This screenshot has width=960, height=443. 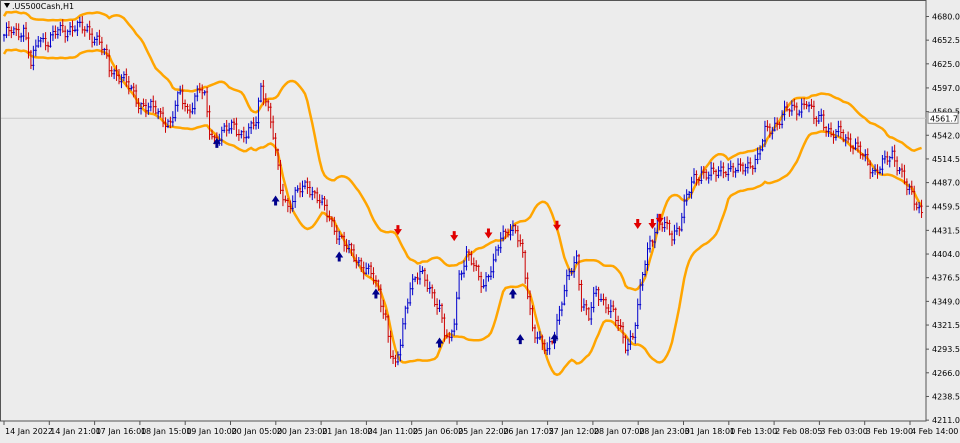 What do you see at coordinates (944, 118) in the screenshot?
I see `price-marker-label: 4561.7` at bounding box center [944, 118].